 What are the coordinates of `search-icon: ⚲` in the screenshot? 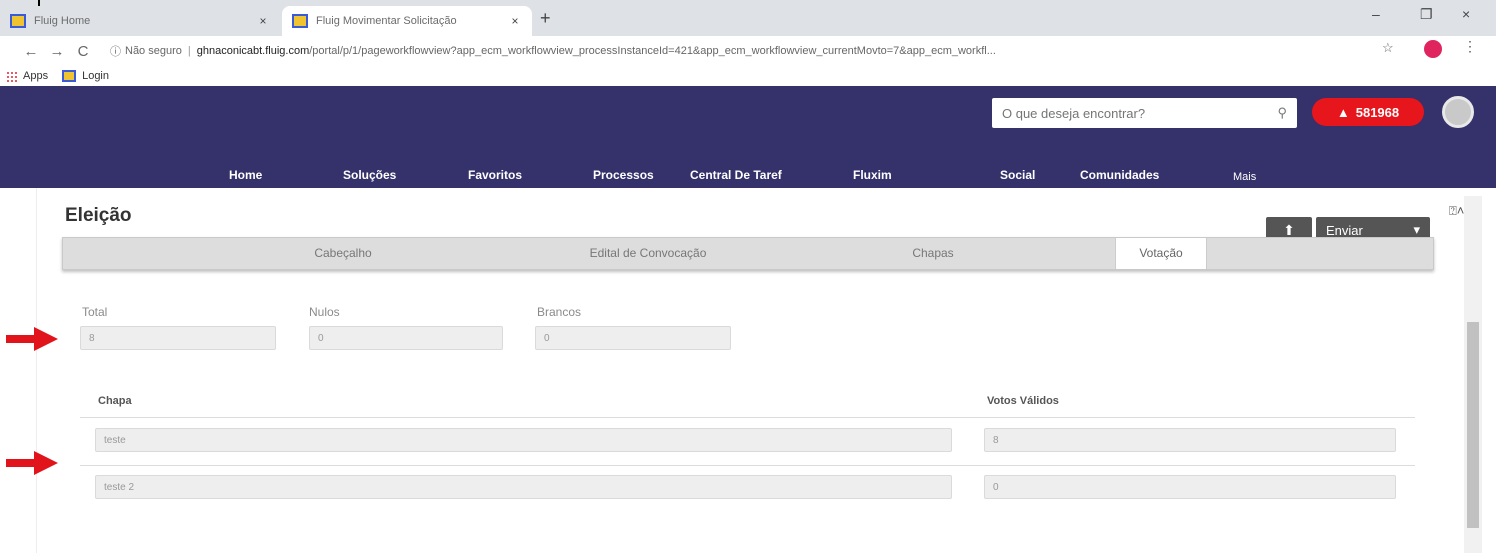 It's located at (1282, 113).